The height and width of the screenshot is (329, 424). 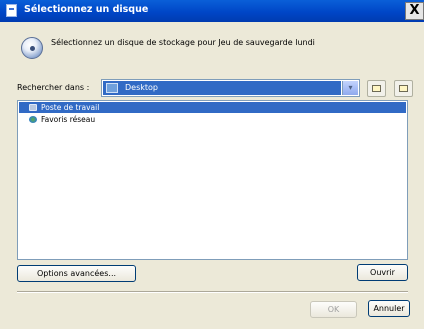 I want to click on title-bar: Sélectionnez un disque X, so click(x=212, y=11).